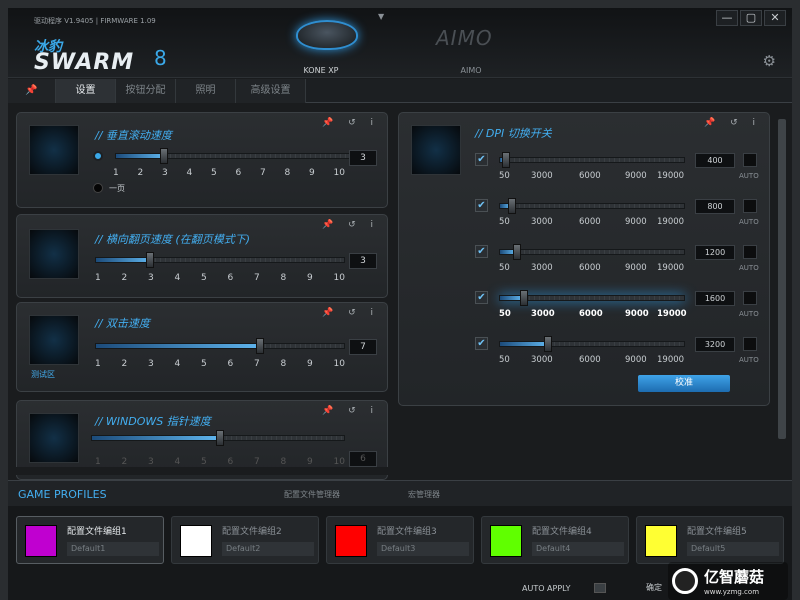 Image resolution: width=800 pixels, height=600 pixels. What do you see at coordinates (117, 188) in the screenshot?
I see `scroll-page-label: 一页` at bounding box center [117, 188].